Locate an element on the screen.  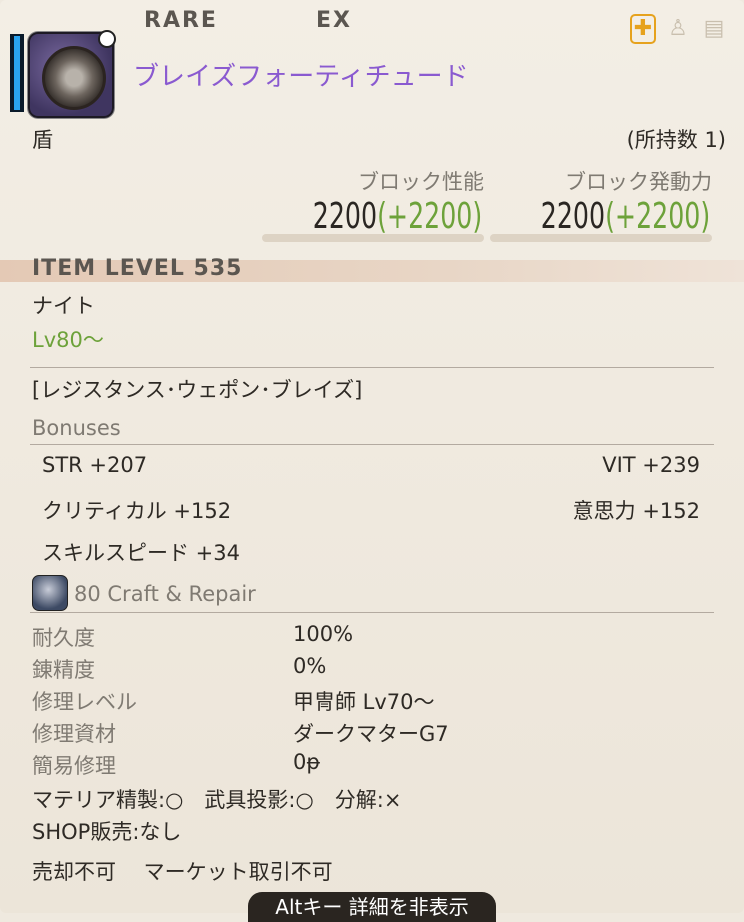
block-rate-value: 2200(+2200) is located at coordinates (625, 216).